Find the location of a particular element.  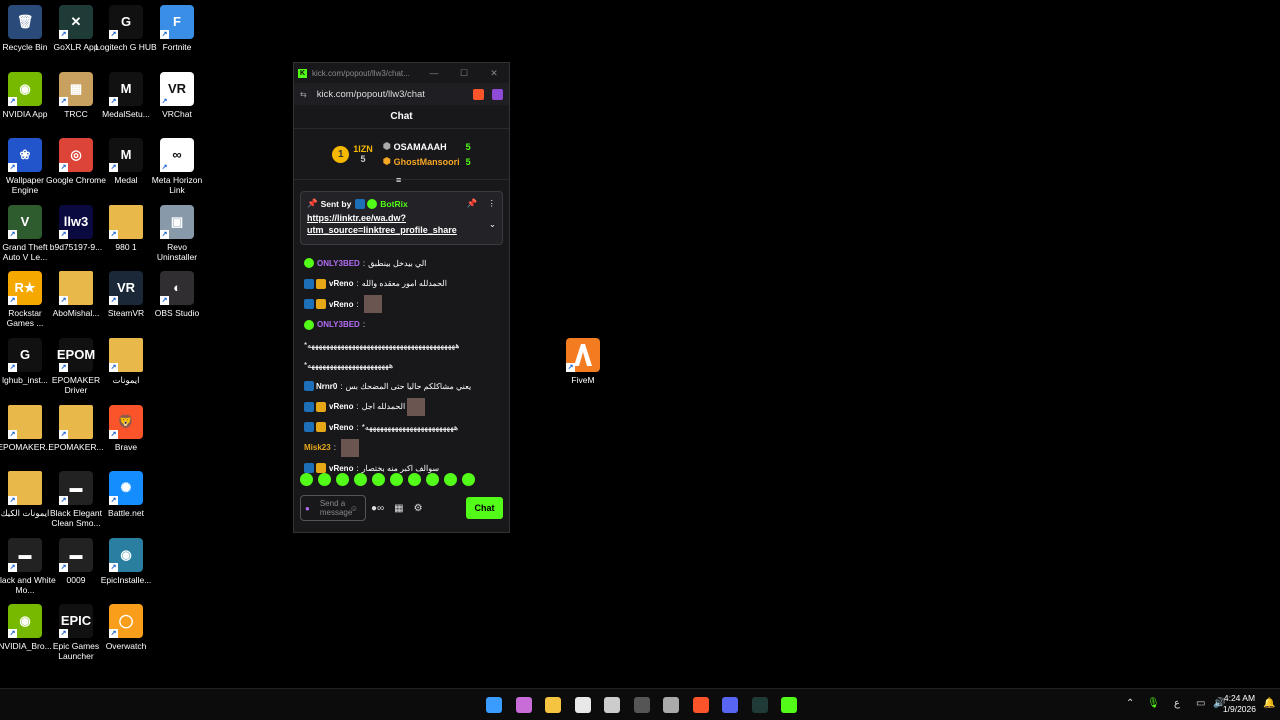

microphone-icon: ● is located at coordinates (307, 508).